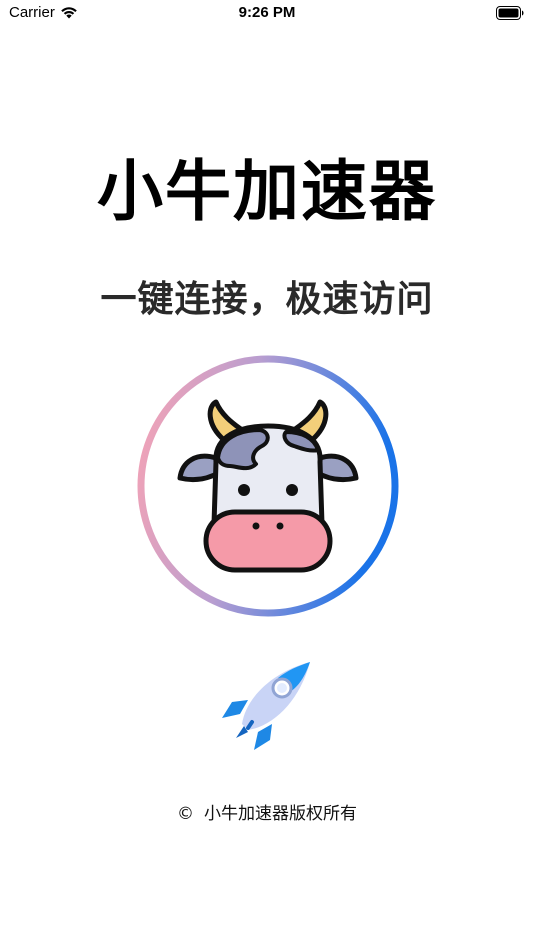 The image size is (534, 950). Describe the element at coordinates (267, 299) in the screenshot. I see `app-subtitle: 一键连接，极速访问` at that location.